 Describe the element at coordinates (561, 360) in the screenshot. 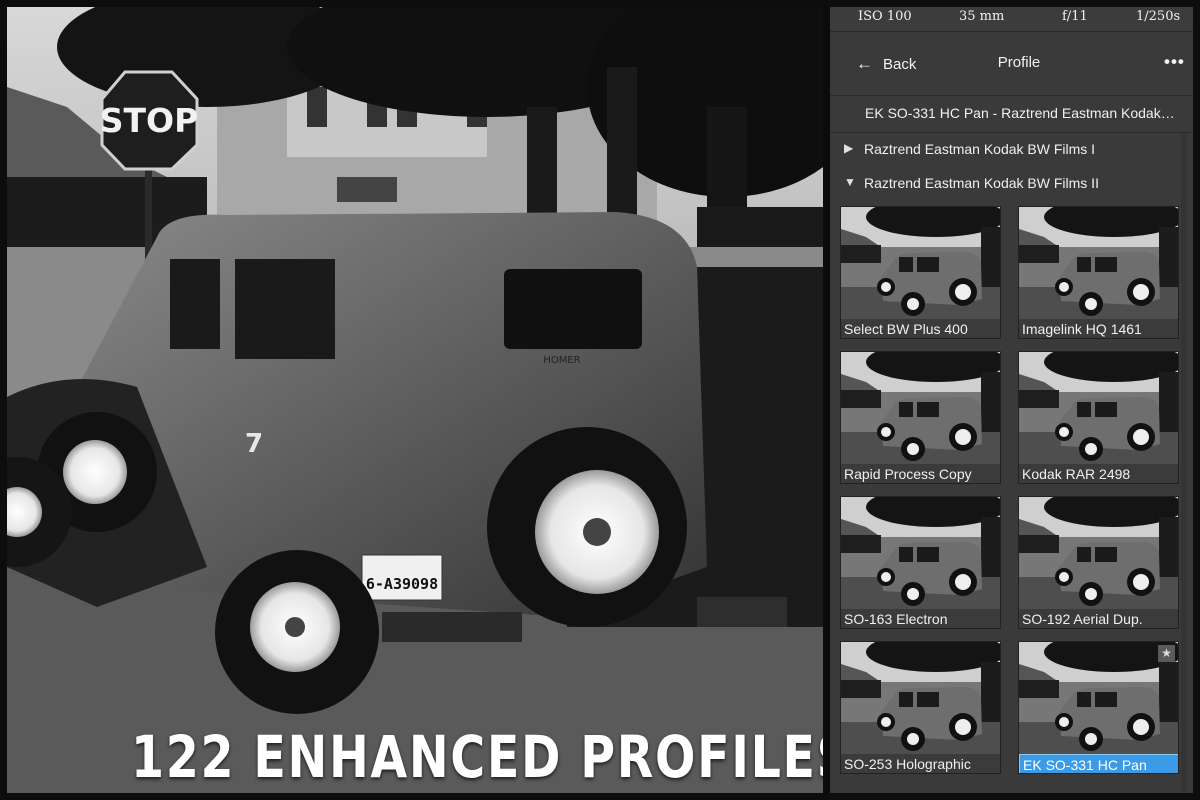

I see `car-name-text: HOMER` at that location.